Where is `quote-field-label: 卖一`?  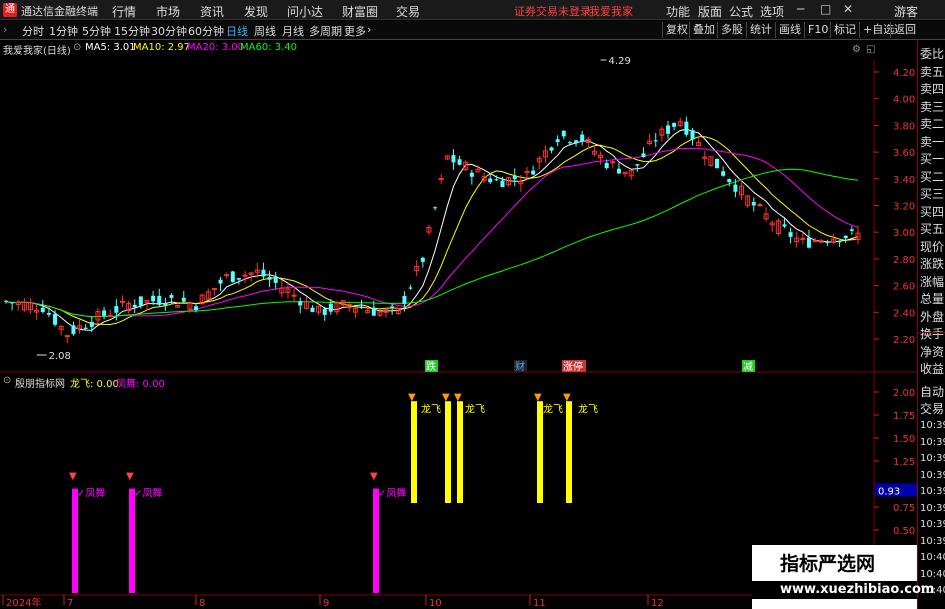
quote-field-label: 卖一 is located at coordinates (932, 141).